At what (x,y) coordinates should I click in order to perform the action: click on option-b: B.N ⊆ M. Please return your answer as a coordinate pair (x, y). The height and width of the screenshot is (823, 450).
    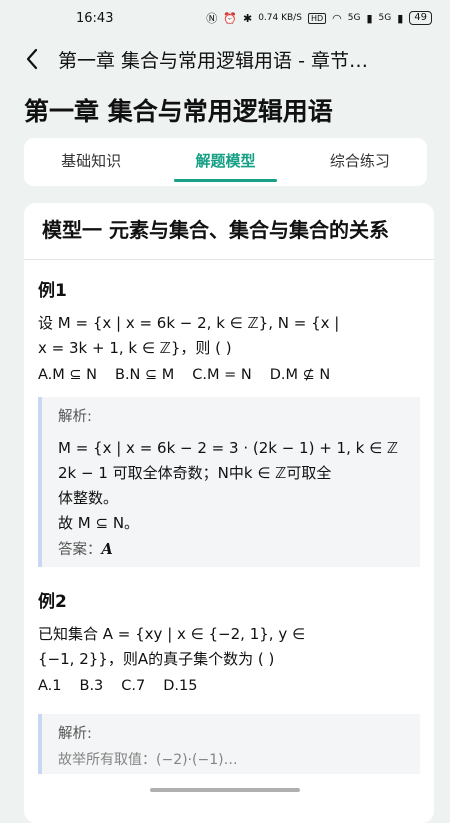
    Looking at the image, I should click on (145, 375).